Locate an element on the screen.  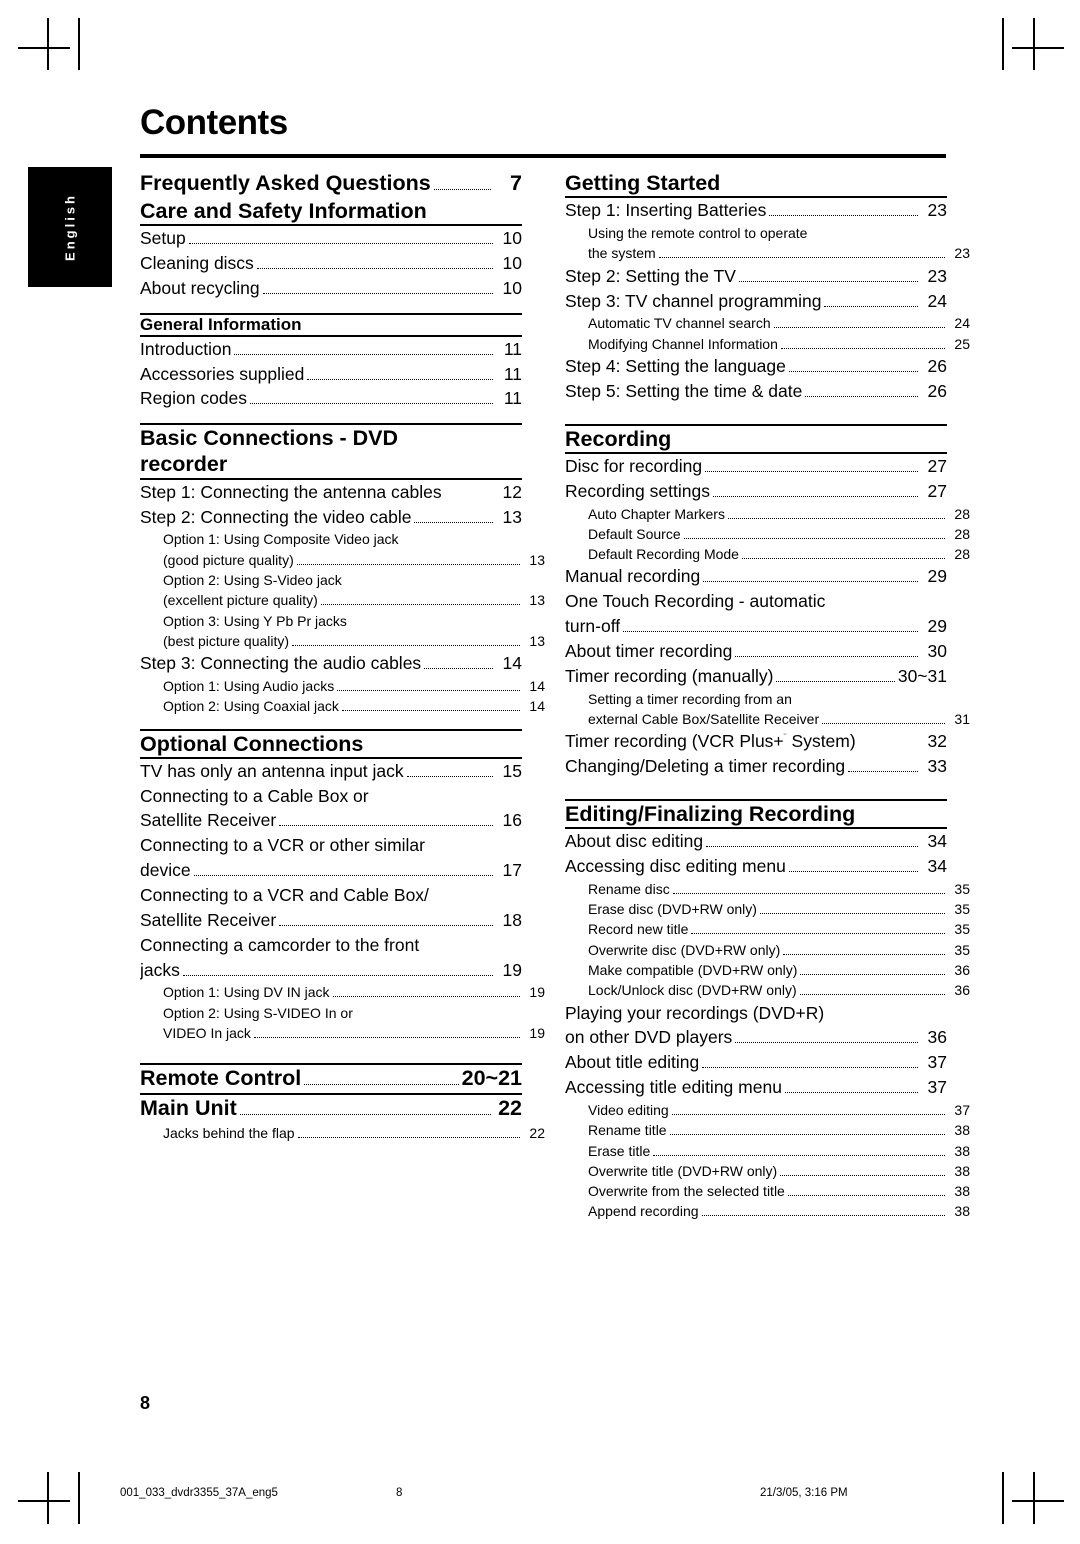
toc-entry-label: About timer recording is located at coordinates (649, 650).